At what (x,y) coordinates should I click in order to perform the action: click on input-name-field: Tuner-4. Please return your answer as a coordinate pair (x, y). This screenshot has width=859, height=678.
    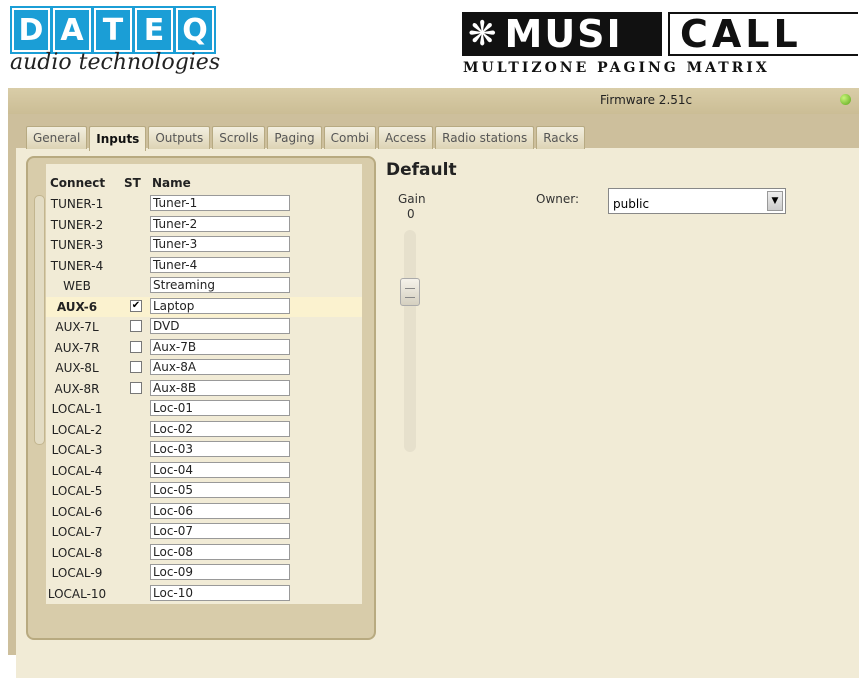
    Looking at the image, I should click on (220, 264).